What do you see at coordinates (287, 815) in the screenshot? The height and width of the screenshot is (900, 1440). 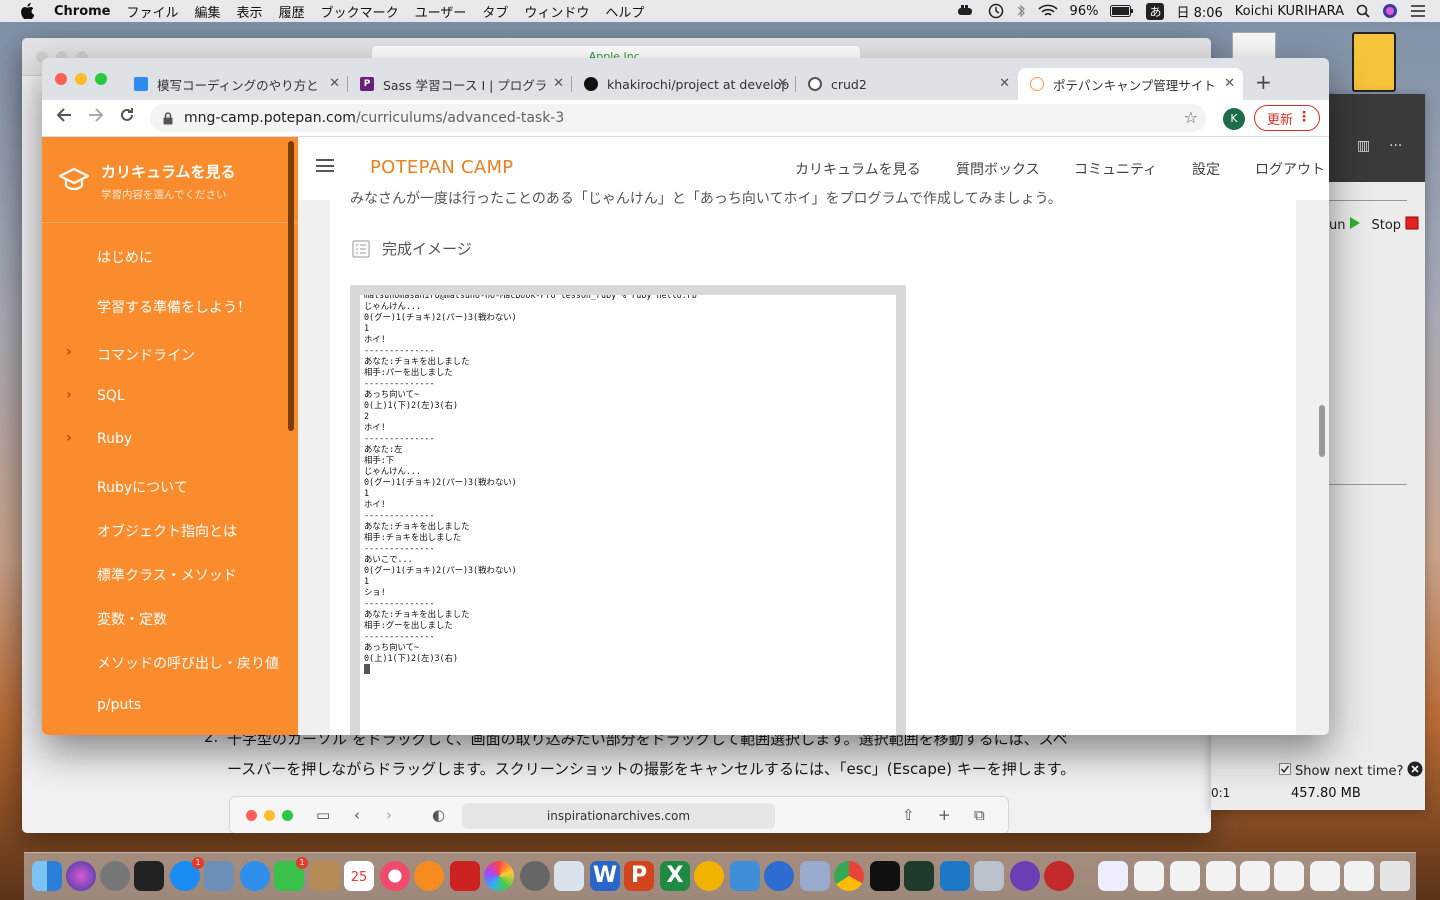 I see `safari-zoom-button` at bounding box center [287, 815].